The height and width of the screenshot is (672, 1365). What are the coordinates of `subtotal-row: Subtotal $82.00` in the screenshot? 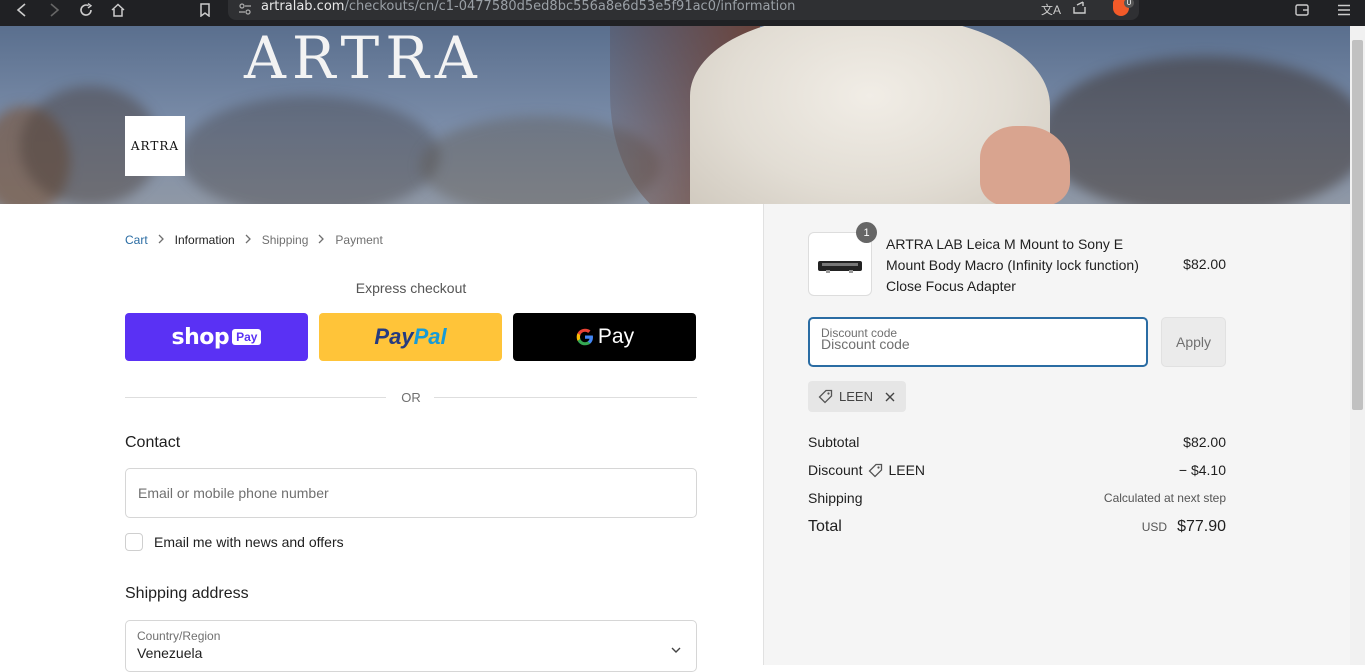 It's located at (1017, 442).